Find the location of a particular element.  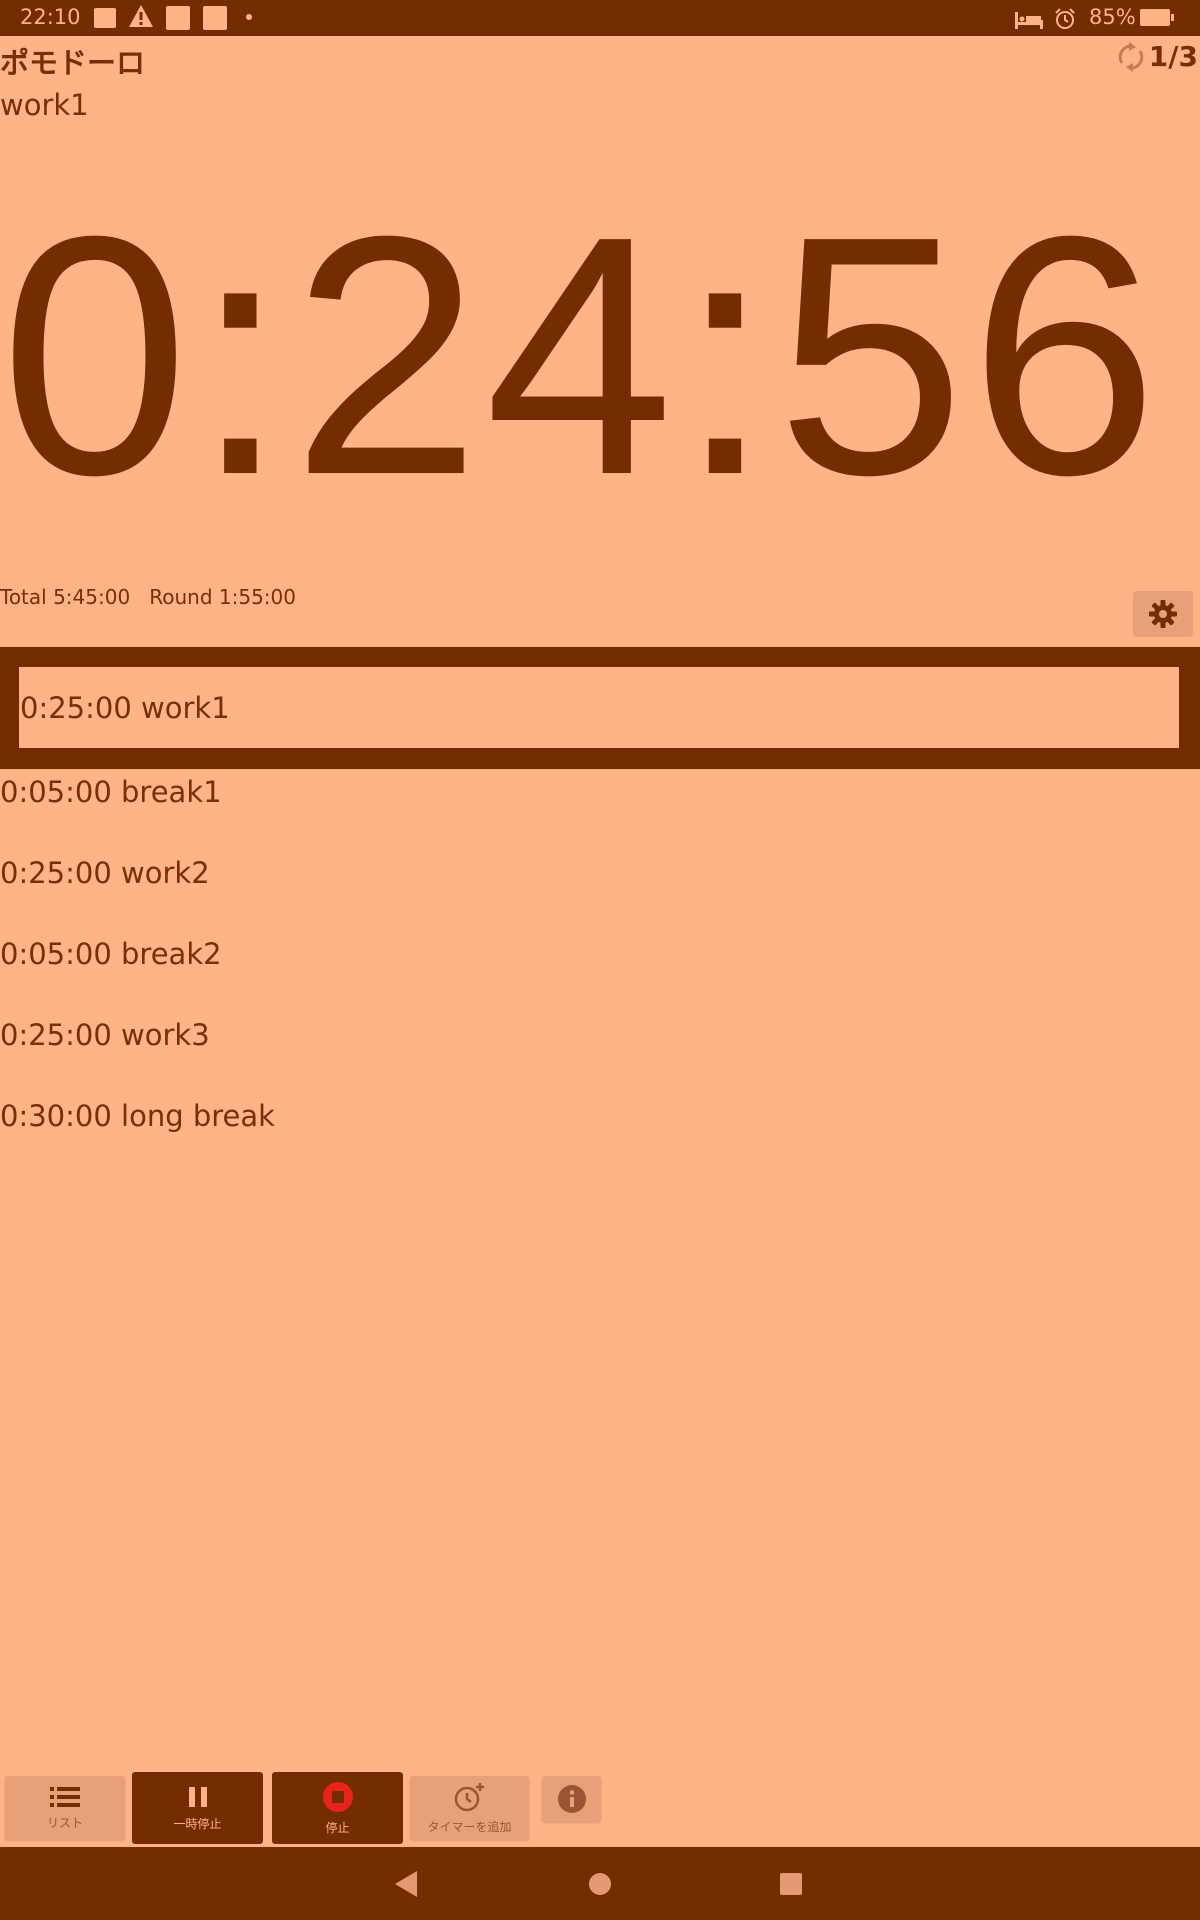

list-item-selected: 0:25:00 work1 is located at coordinates (599, 707).